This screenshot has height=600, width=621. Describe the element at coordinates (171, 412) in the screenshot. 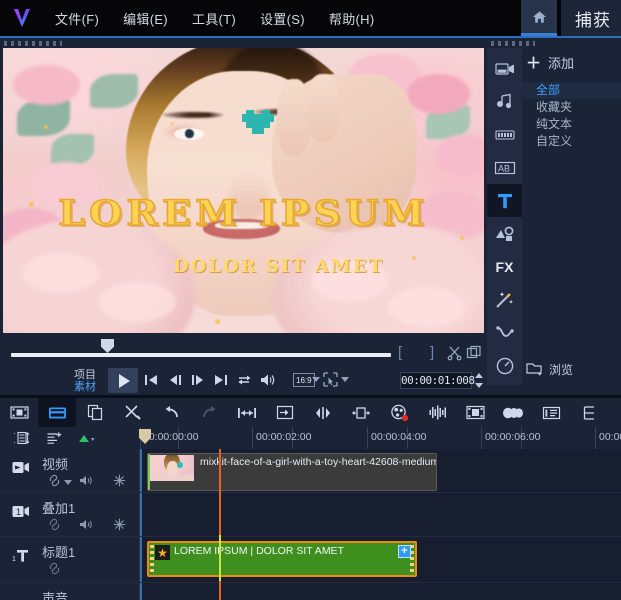

I see `undo-button` at that location.